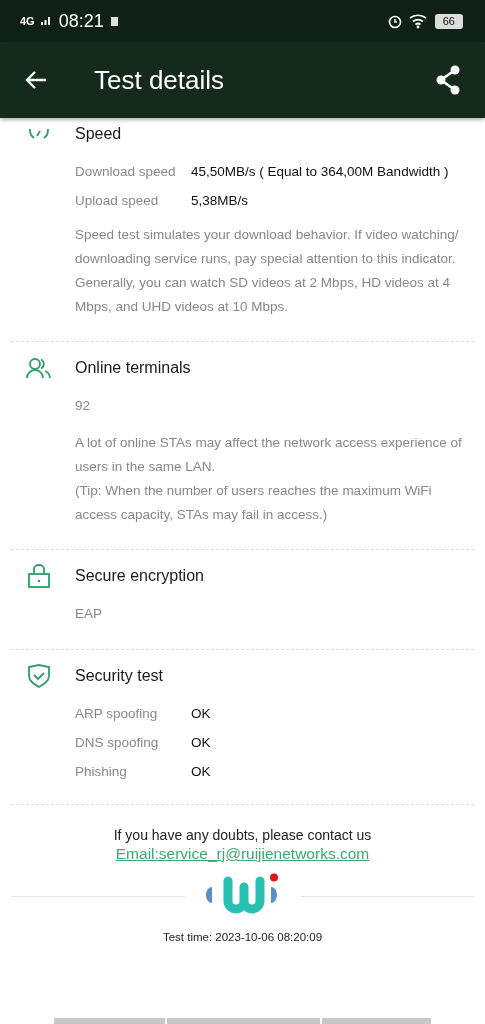 The height and width of the screenshot is (1024, 485). Describe the element at coordinates (267, 271) in the screenshot. I see `description-text: Speed test simulates your download behavior. If video watching/ downloading service runs, pay special attention to this indicator. Generally, you can watch SD videos at 2 Mbps, HD videos at 4 Mbps, and UHD videos at 10 Mbps.` at that location.